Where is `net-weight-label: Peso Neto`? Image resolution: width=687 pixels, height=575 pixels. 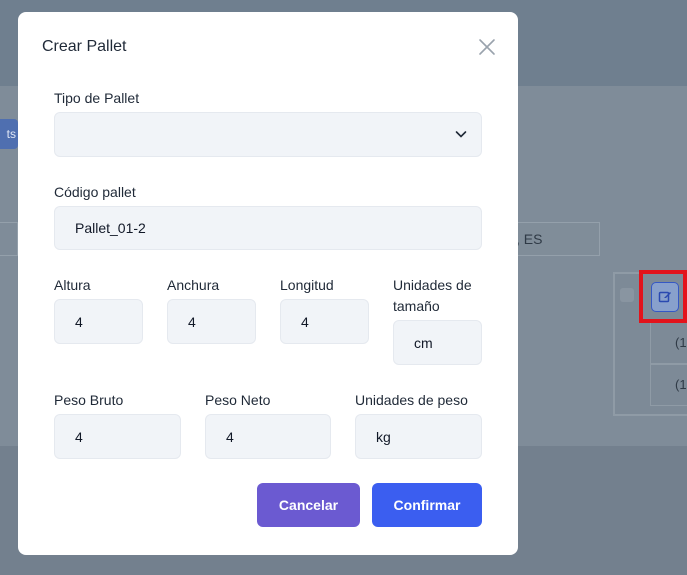
net-weight-label: Peso Neto is located at coordinates (238, 400).